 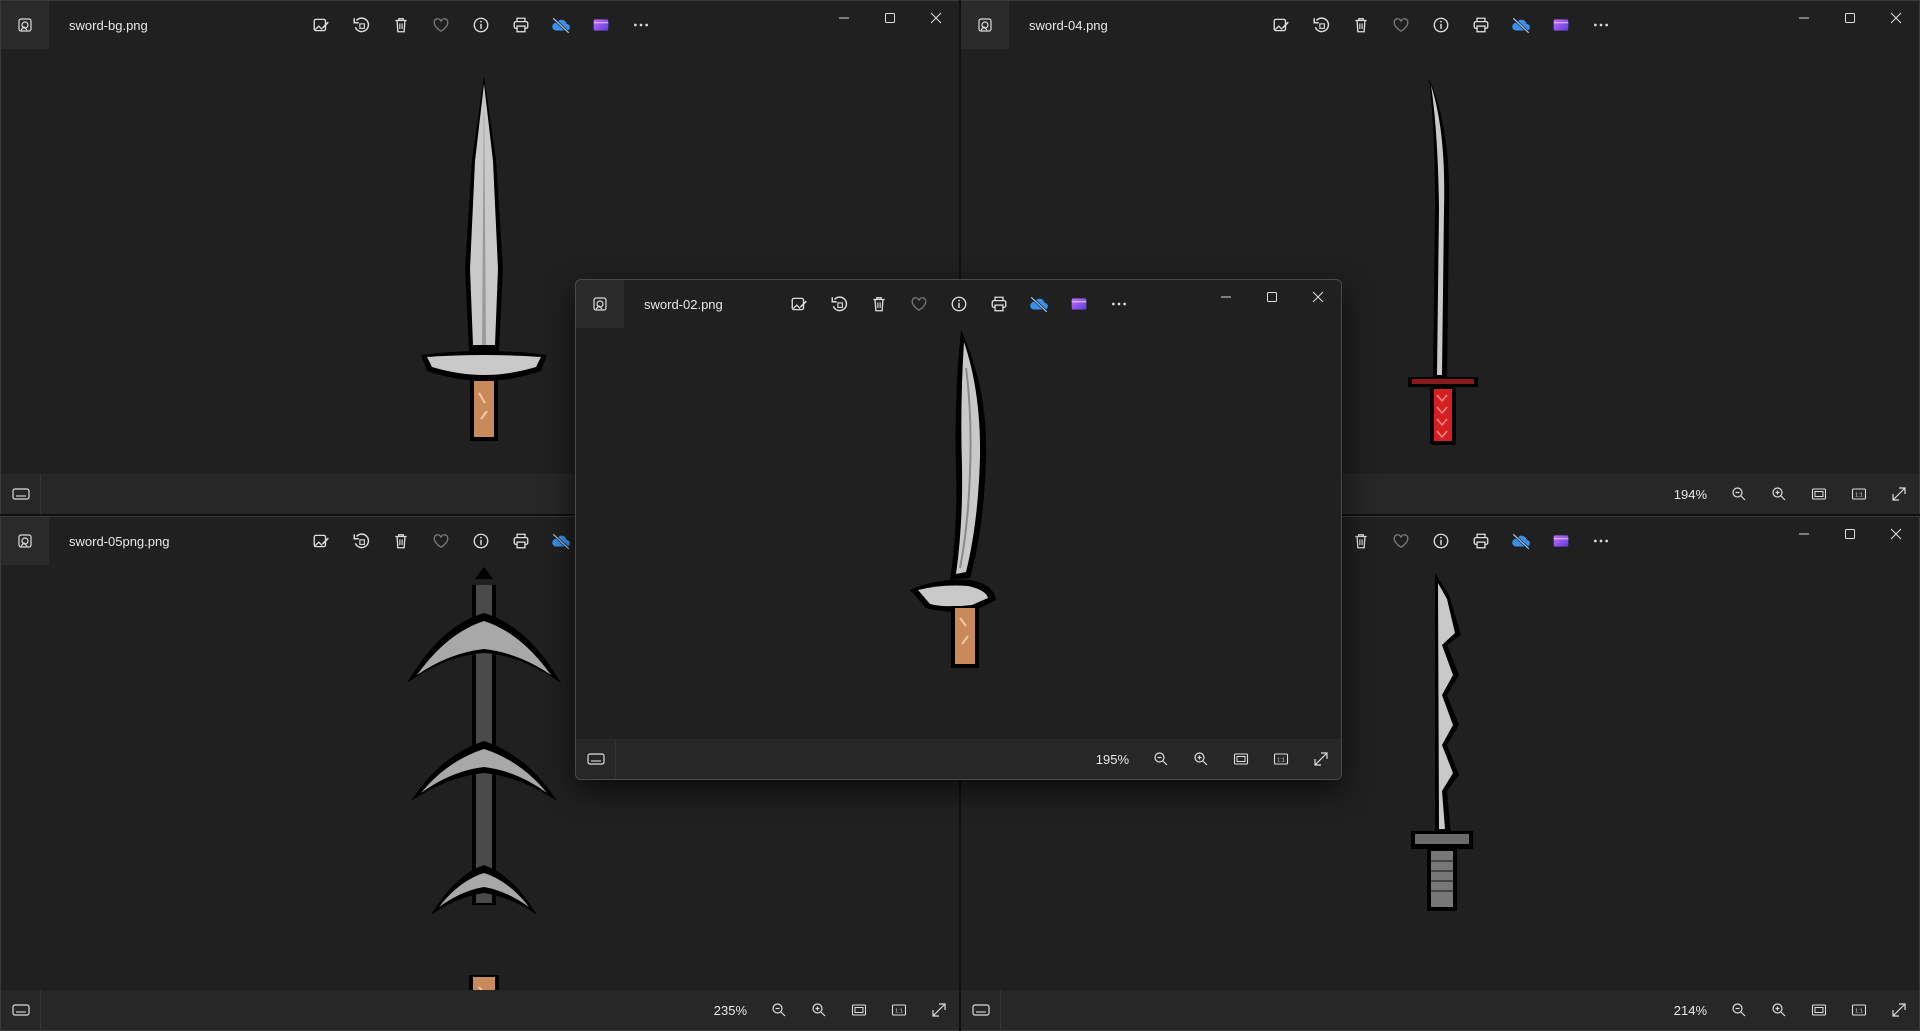 I want to click on status-bar: 214%, so click(x=1440, y=1010).